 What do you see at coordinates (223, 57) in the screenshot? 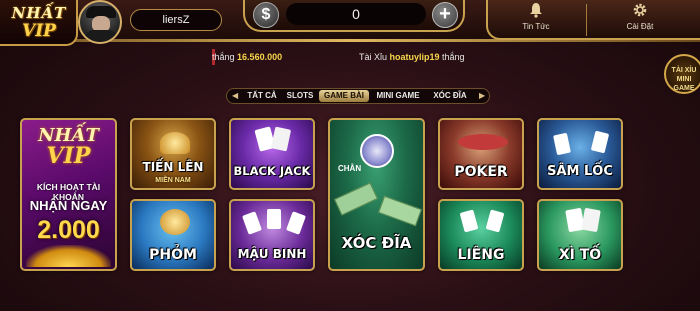
I see `ticker-win-text: thắng` at bounding box center [223, 57].